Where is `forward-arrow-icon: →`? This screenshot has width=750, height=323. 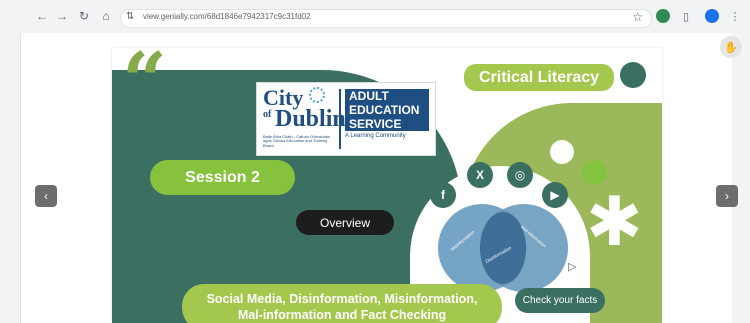 forward-arrow-icon: → is located at coordinates (62, 16).